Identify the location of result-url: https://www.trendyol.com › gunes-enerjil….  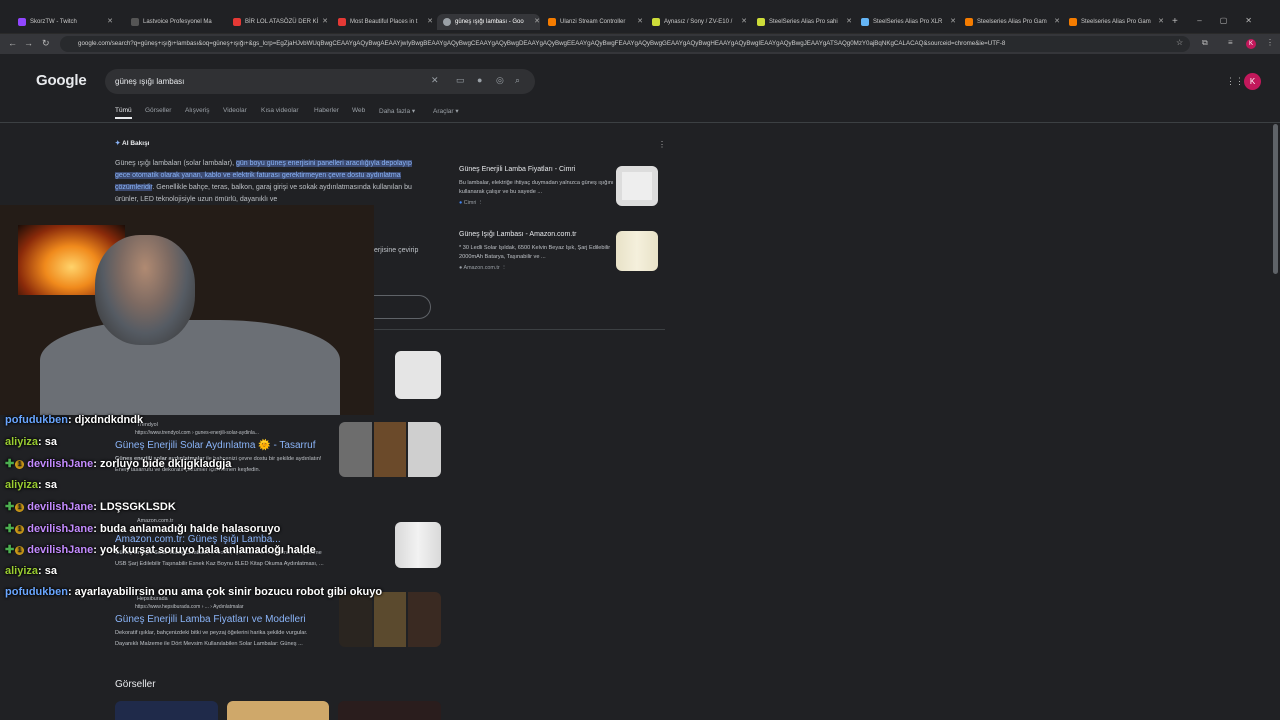
(197, 433).